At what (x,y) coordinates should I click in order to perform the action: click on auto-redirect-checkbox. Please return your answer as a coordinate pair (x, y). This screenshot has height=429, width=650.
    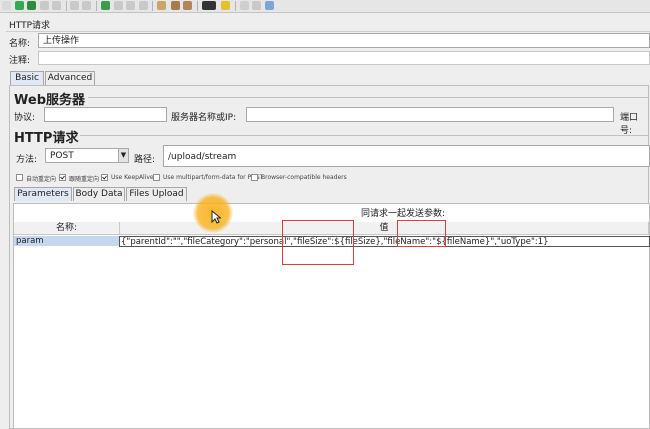
    Looking at the image, I should click on (19, 177).